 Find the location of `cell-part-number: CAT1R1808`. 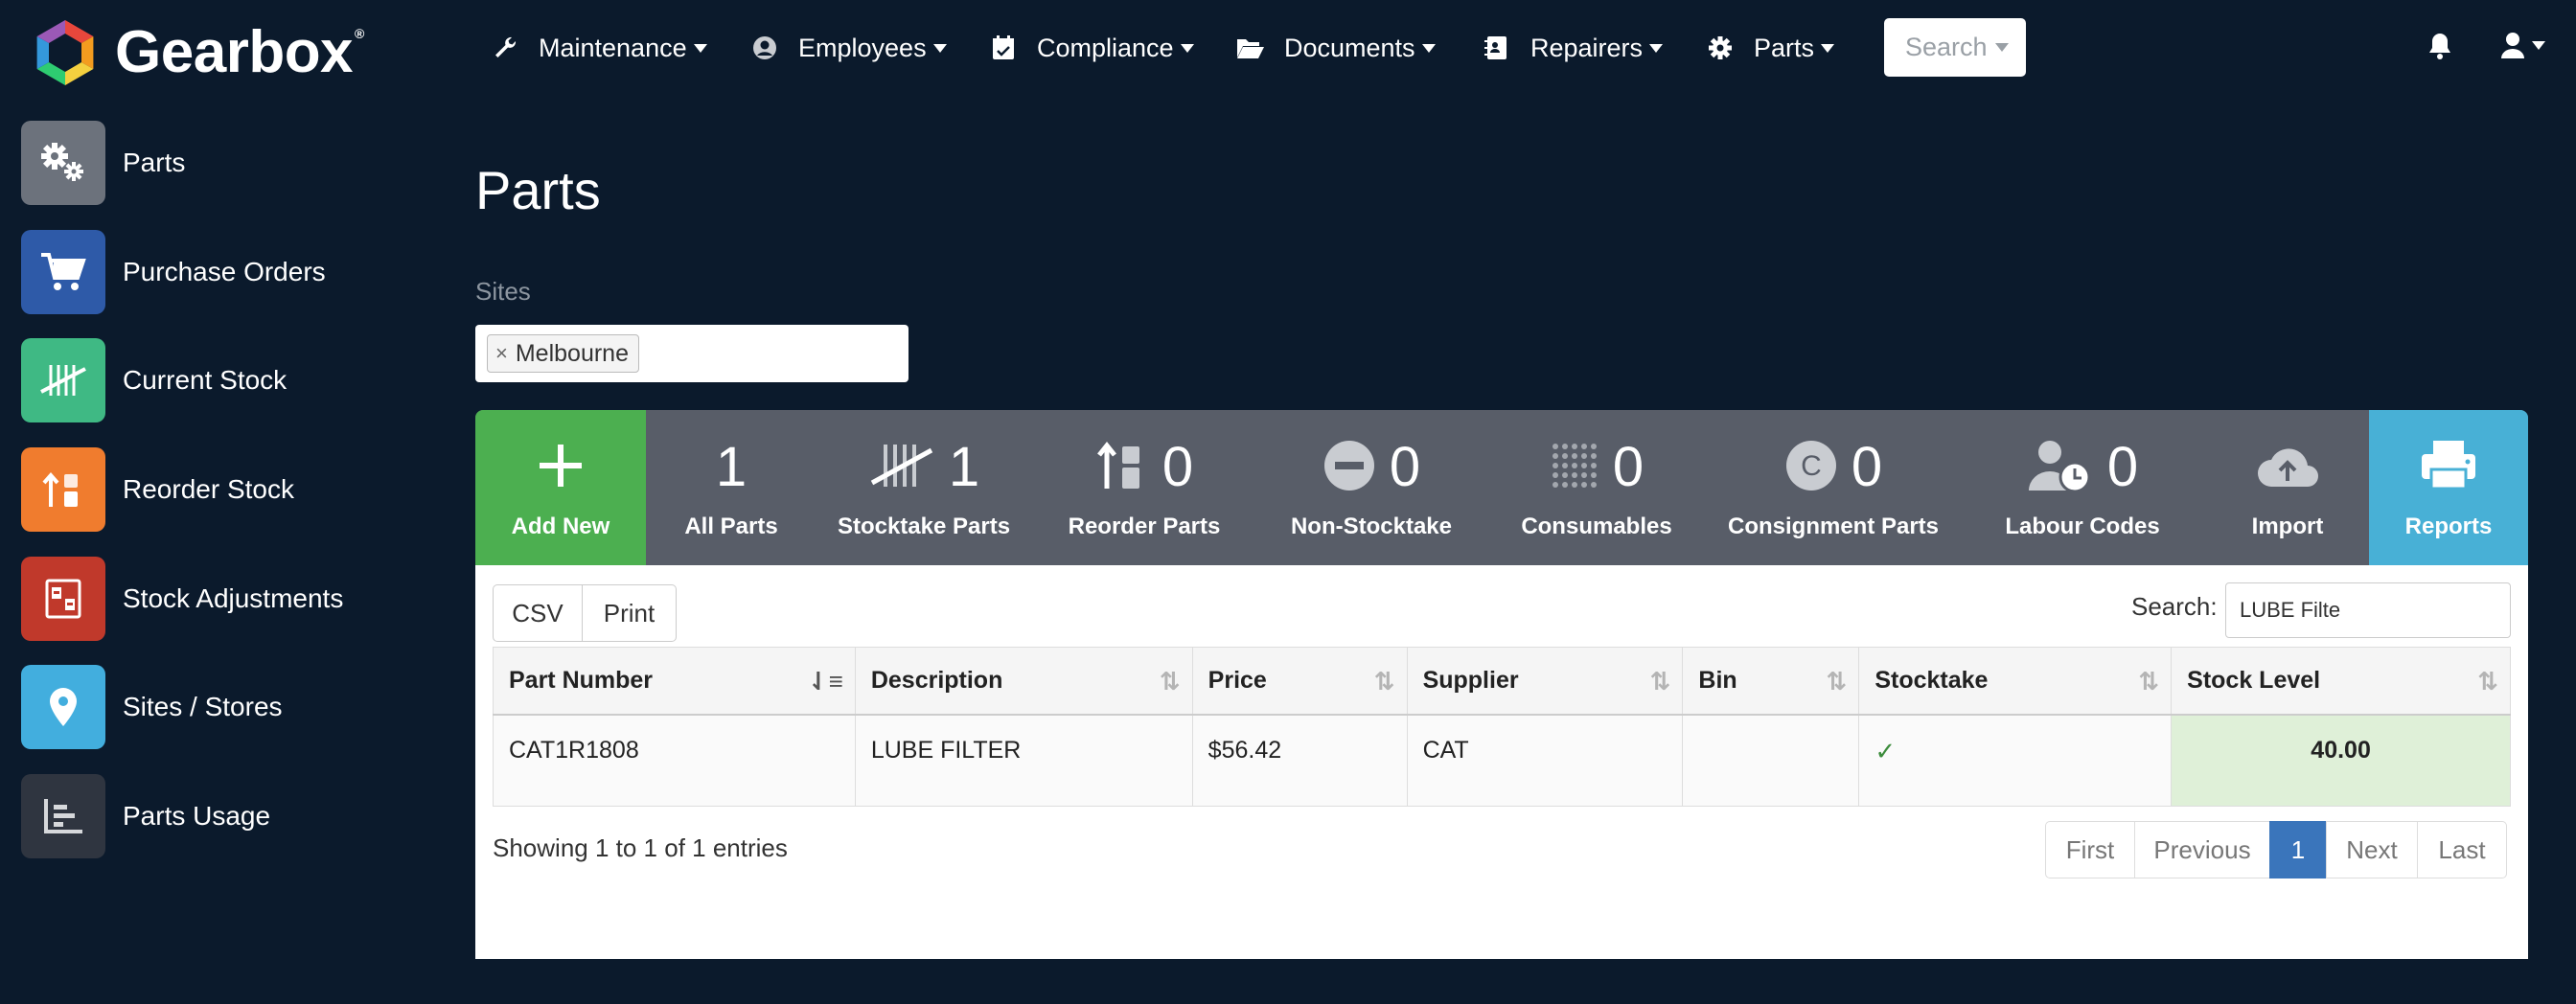

cell-part-number: CAT1R1808 is located at coordinates (674, 760).